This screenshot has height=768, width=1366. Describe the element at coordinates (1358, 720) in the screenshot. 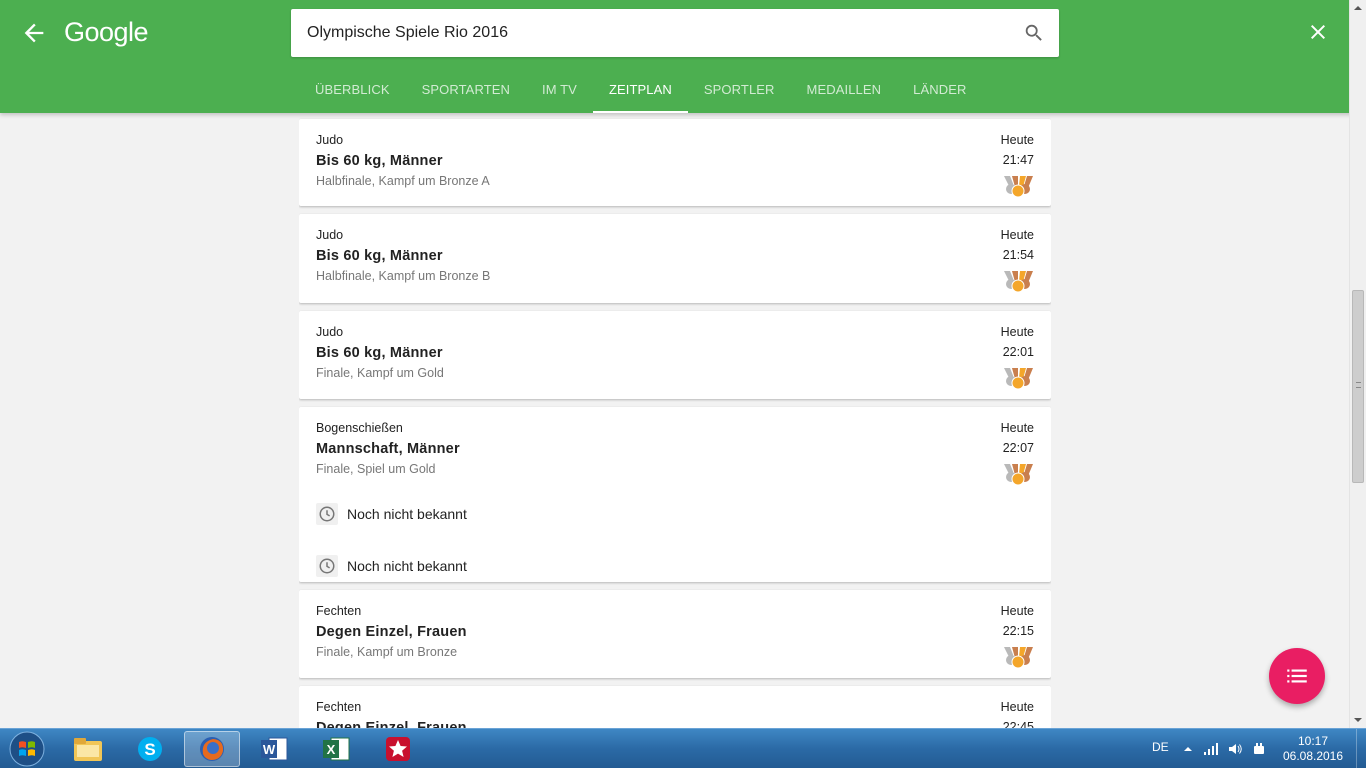

I see `scroll-down-arrow-icon` at that location.